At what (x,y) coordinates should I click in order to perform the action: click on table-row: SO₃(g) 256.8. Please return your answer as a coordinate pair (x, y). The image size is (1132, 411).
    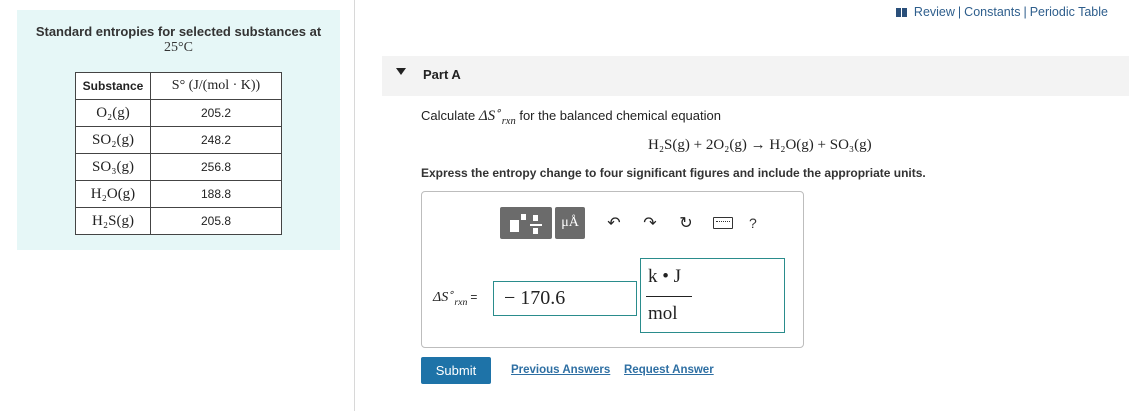
    Looking at the image, I should click on (178, 167).